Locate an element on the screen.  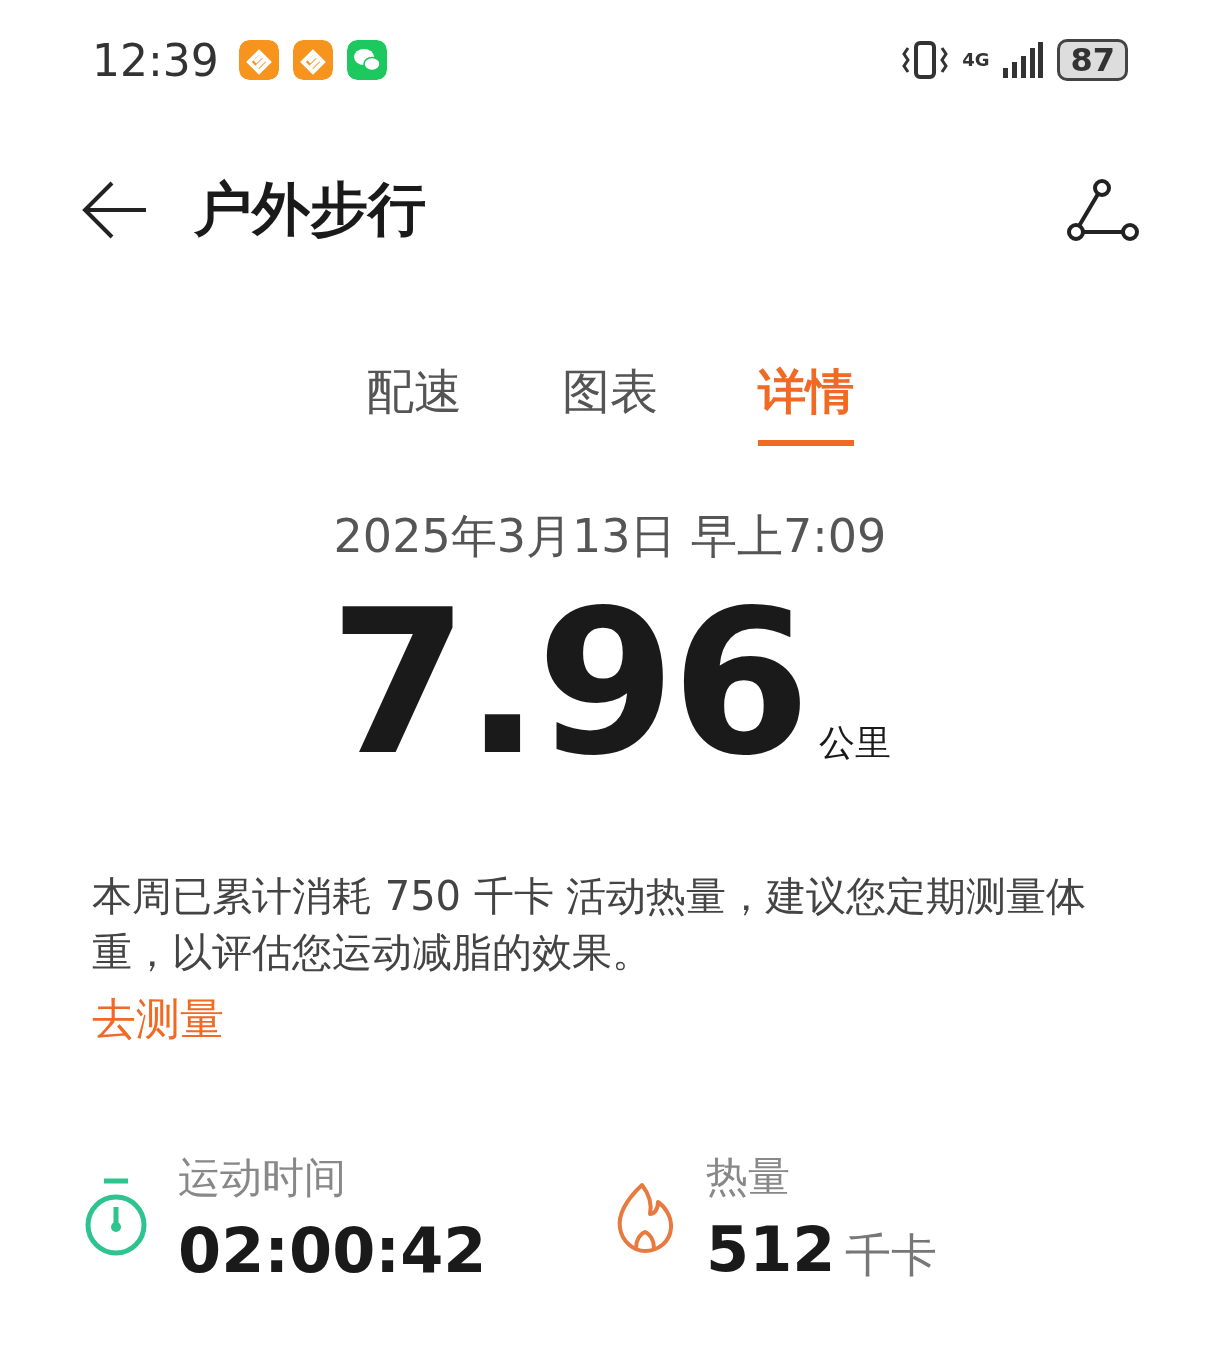
battery-level: 87 is located at coordinates (1092, 60).